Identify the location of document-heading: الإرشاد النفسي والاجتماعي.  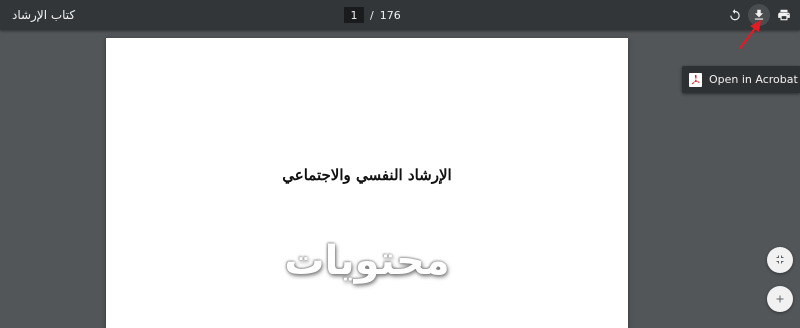
(367, 175).